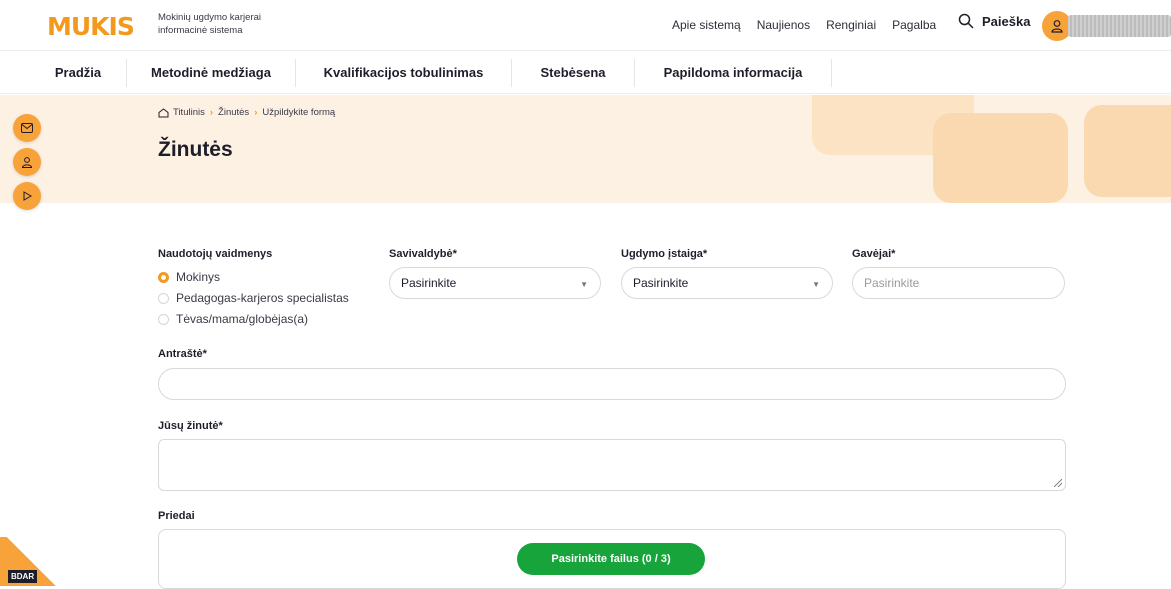 The width and height of the screenshot is (1171, 589). What do you see at coordinates (190, 426) in the screenshot?
I see `message-label: Jūsų žinutė*` at bounding box center [190, 426].